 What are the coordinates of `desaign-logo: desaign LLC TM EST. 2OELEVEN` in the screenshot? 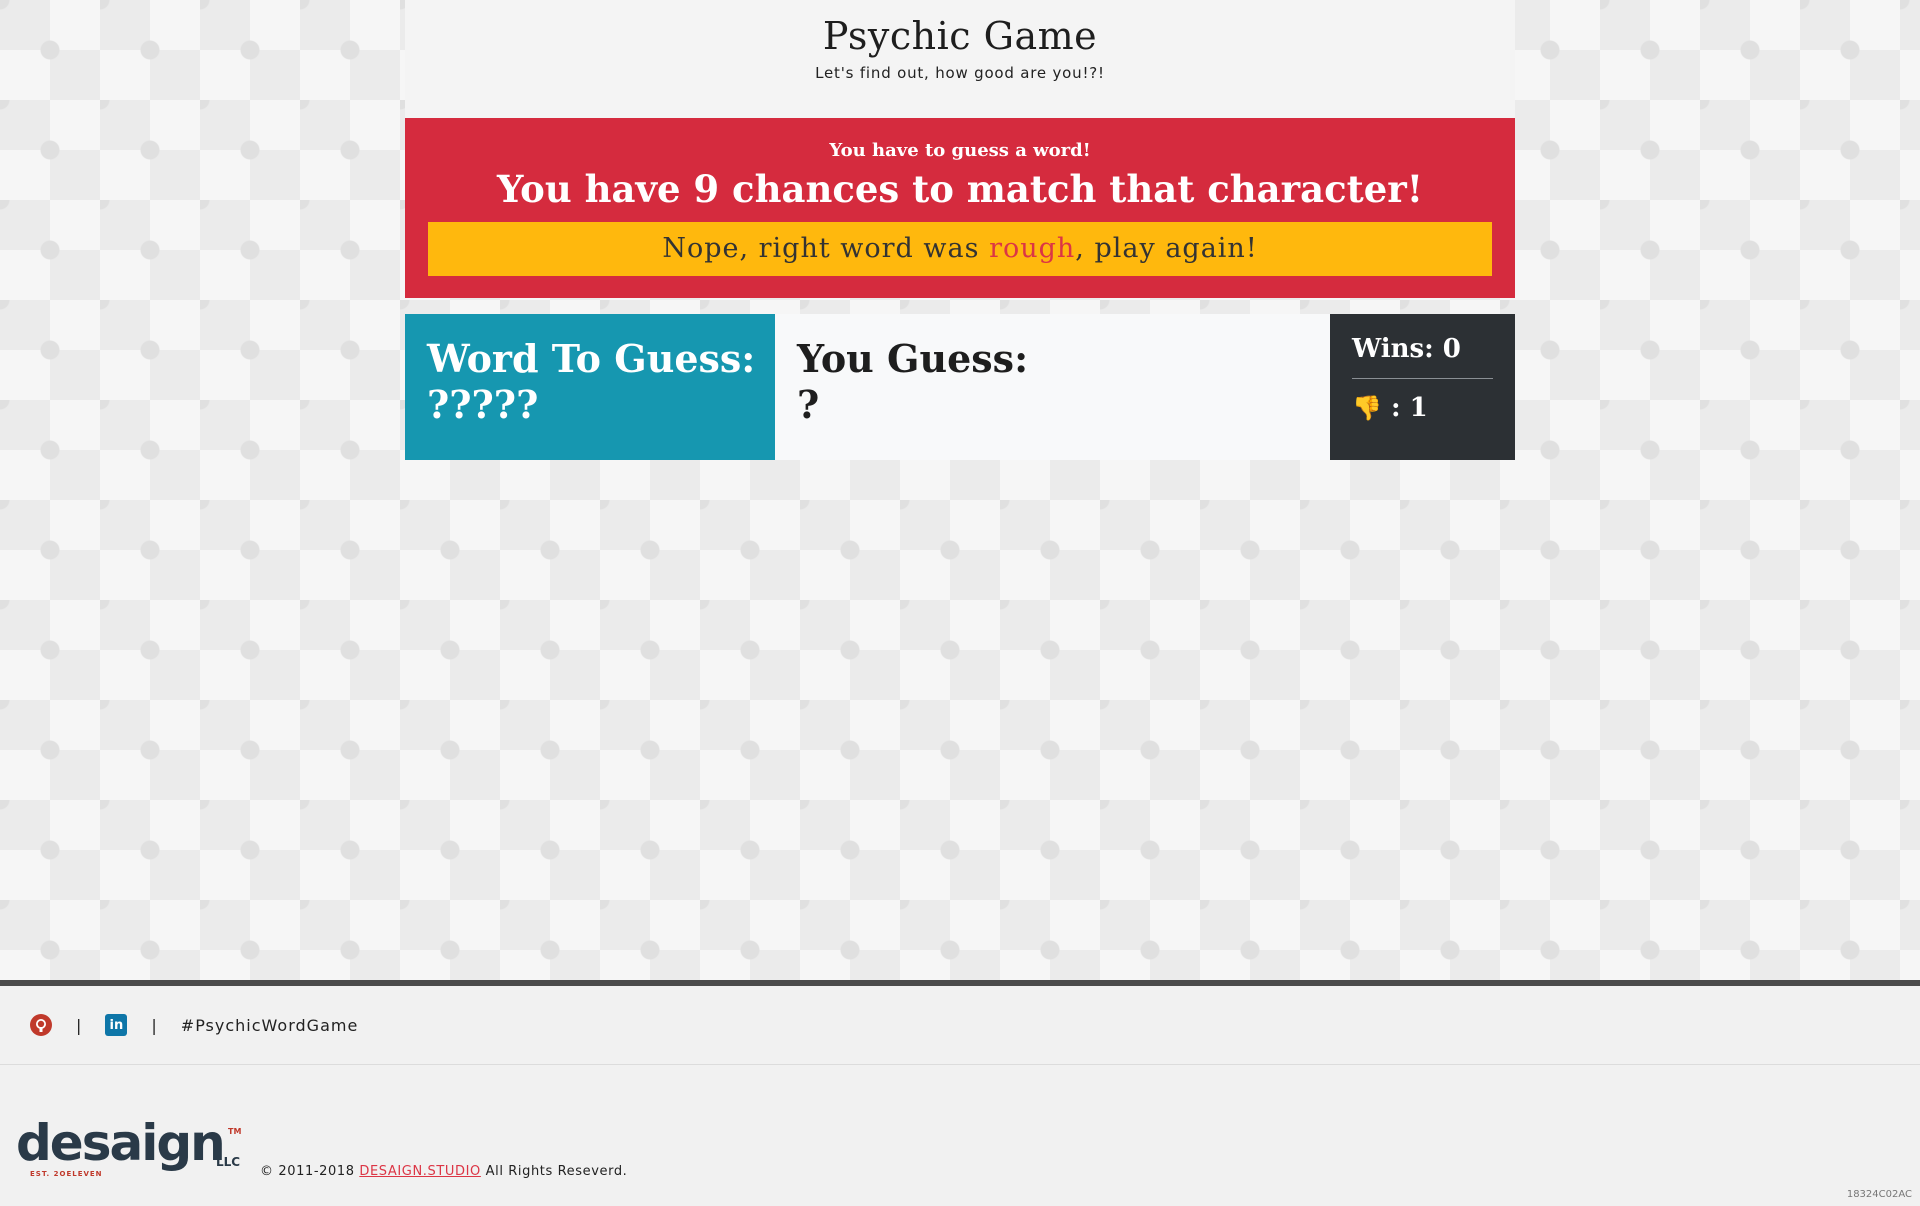 It's located at (128, 1147).